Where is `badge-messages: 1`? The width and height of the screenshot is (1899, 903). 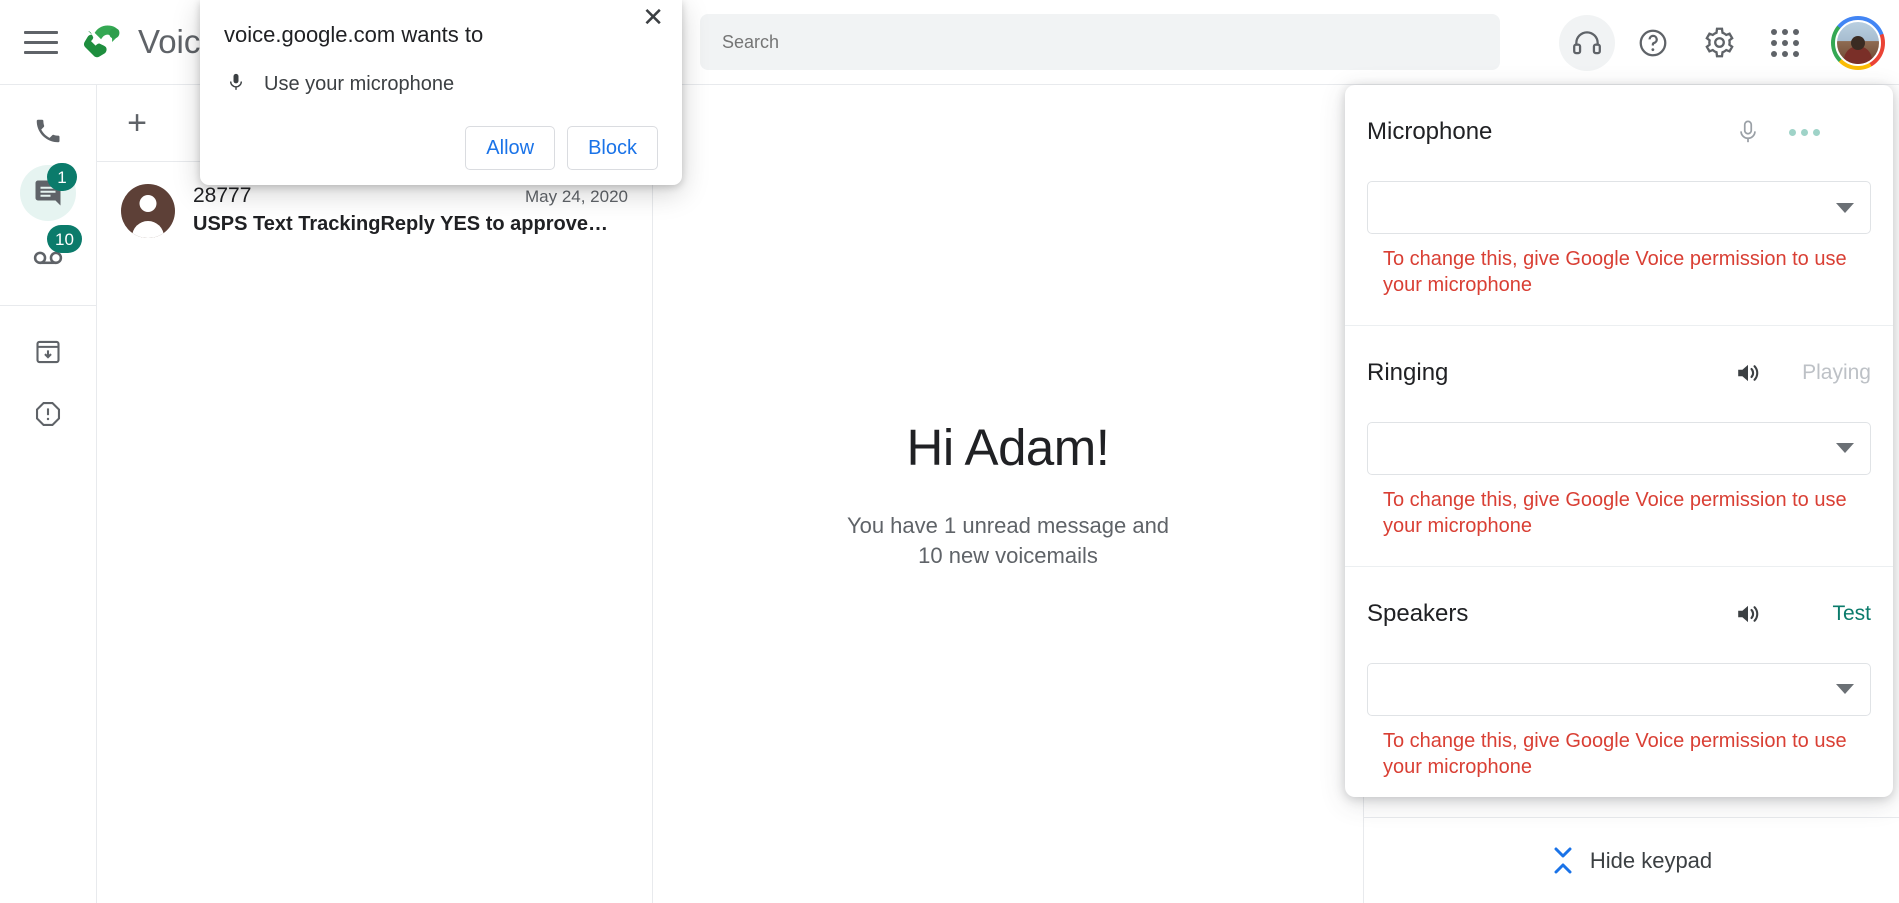
badge-messages: 1 is located at coordinates (62, 177).